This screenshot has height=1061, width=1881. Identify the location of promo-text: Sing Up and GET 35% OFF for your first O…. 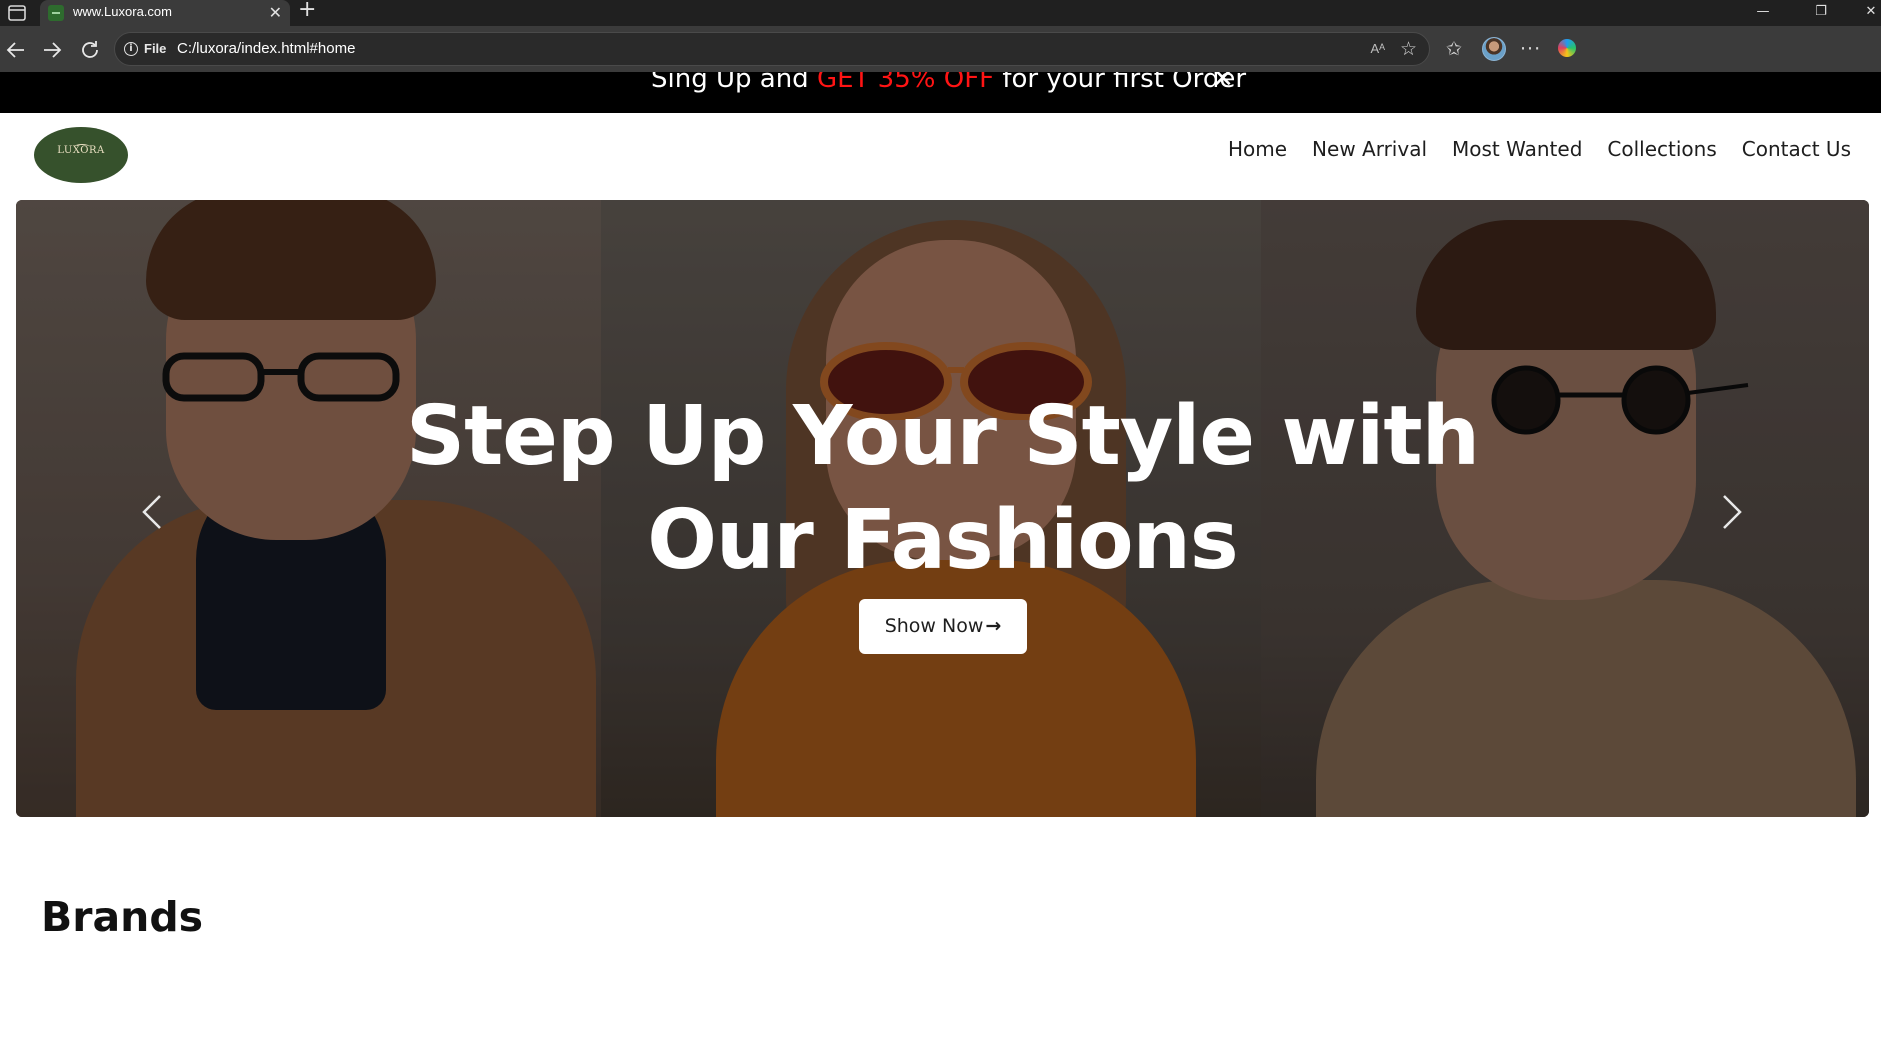
(948, 83).